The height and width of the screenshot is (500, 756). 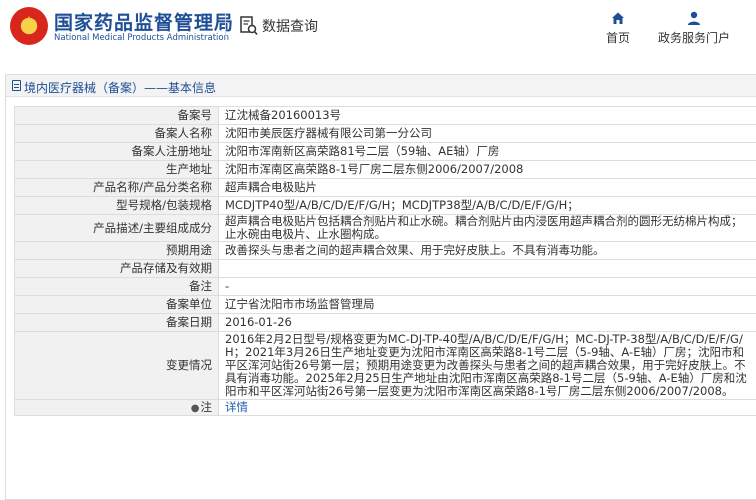 I want to click on document-icon, so click(x=16, y=85).